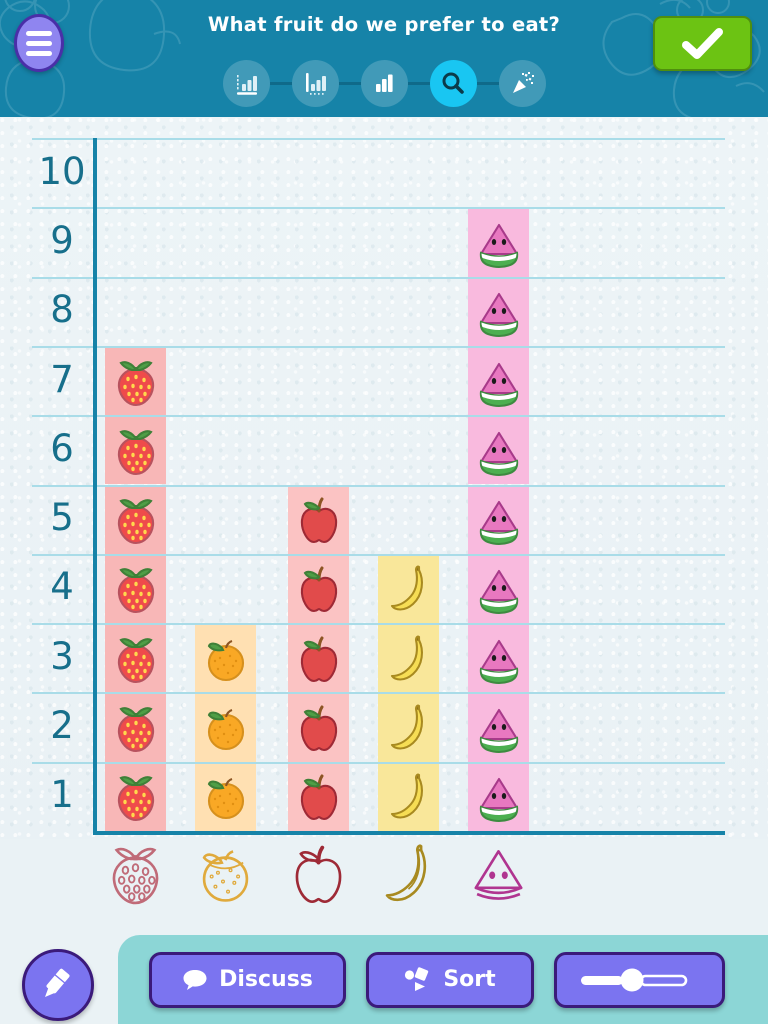 The width and height of the screenshot is (768, 1024). What do you see at coordinates (634, 979) in the screenshot?
I see `slider-icon` at bounding box center [634, 979].